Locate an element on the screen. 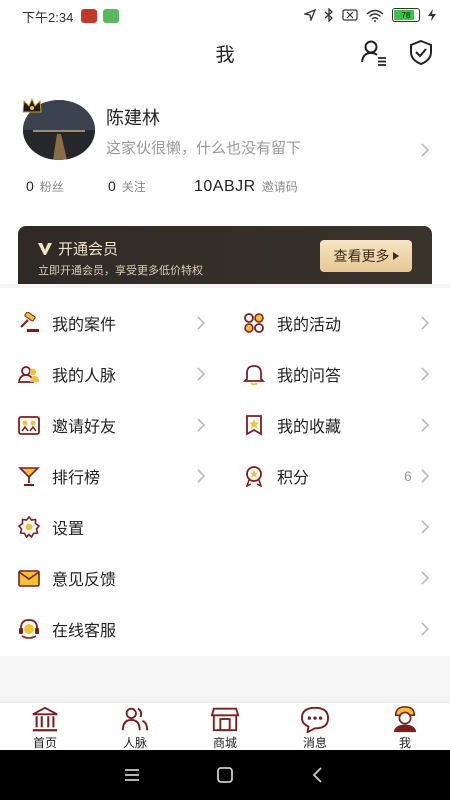 The height and width of the screenshot is (800, 450). trophy-icon is located at coordinates (29, 476).